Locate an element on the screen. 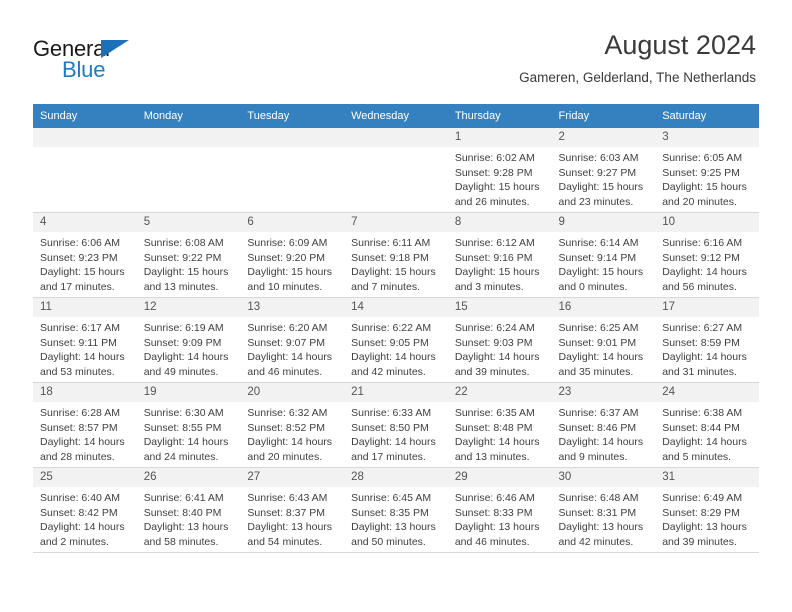 The width and height of the screenshot is (792, 612). logo-triangle-icon is located at coordinates (115, 49).